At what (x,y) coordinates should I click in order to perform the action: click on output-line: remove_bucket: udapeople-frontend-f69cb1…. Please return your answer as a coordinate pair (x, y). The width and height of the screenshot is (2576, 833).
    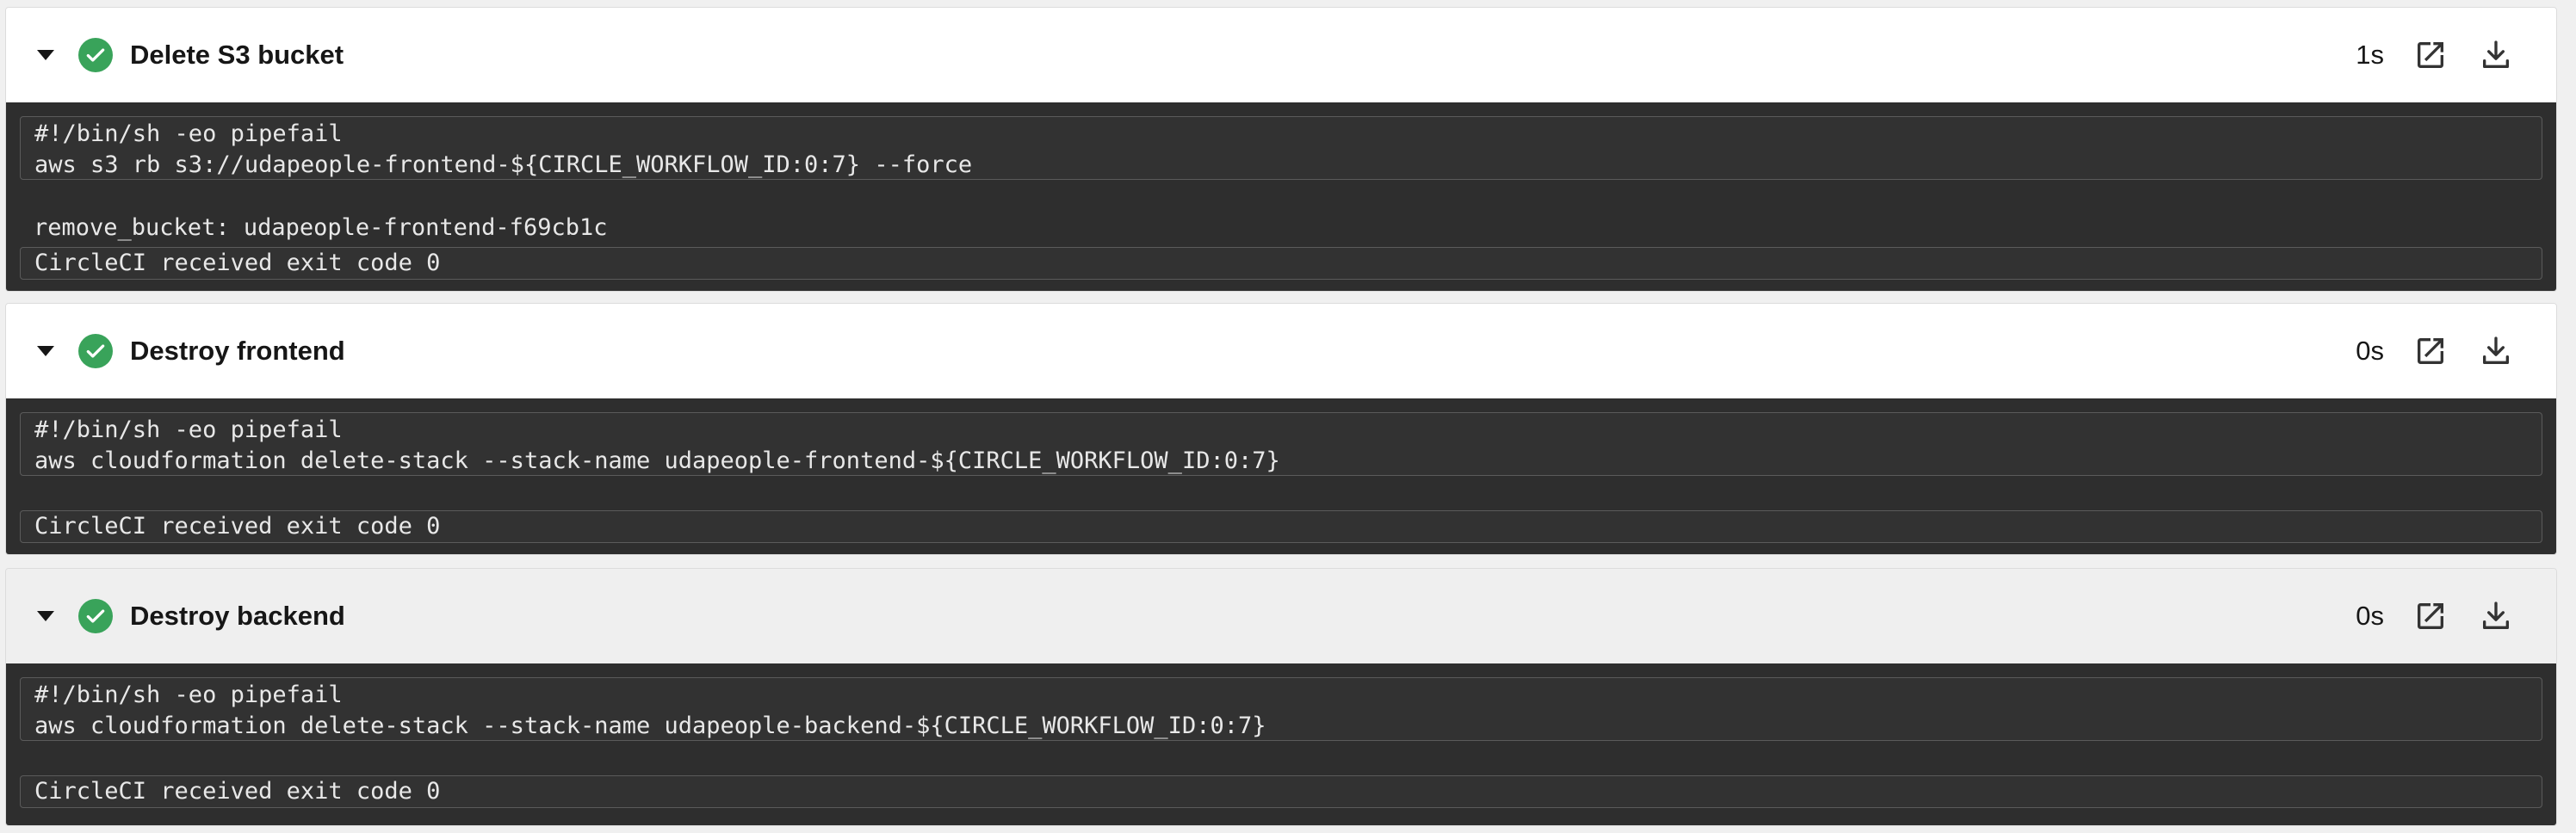
    Looking at the image, I should click on (321, 227).